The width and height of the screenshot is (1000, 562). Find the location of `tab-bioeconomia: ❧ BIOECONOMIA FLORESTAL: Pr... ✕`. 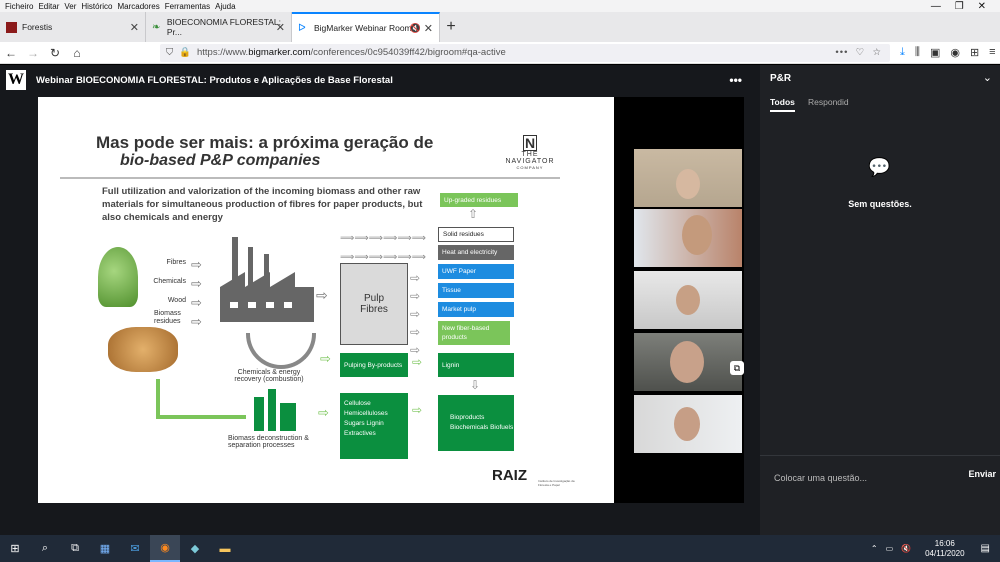

tab-bioeconomia: ❧ BIOECONOMIA FLORESTAL: Pr... ✕ is located at coordinates (219, 27).